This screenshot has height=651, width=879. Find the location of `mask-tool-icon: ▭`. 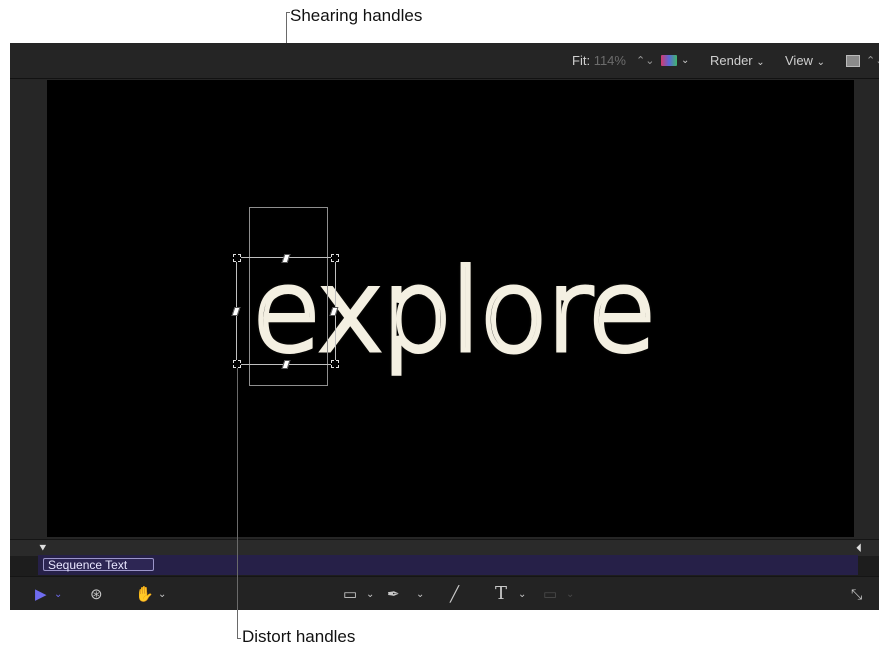

mask-tool-icon: ▭ is located at coordinates (550, 594).